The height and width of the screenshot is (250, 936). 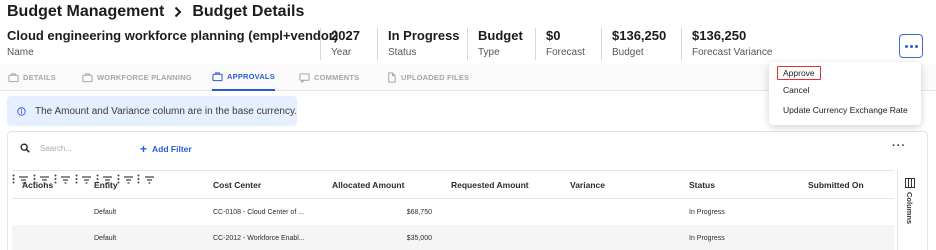 I want to click on more-actions-button, so click(x=911, y=46).